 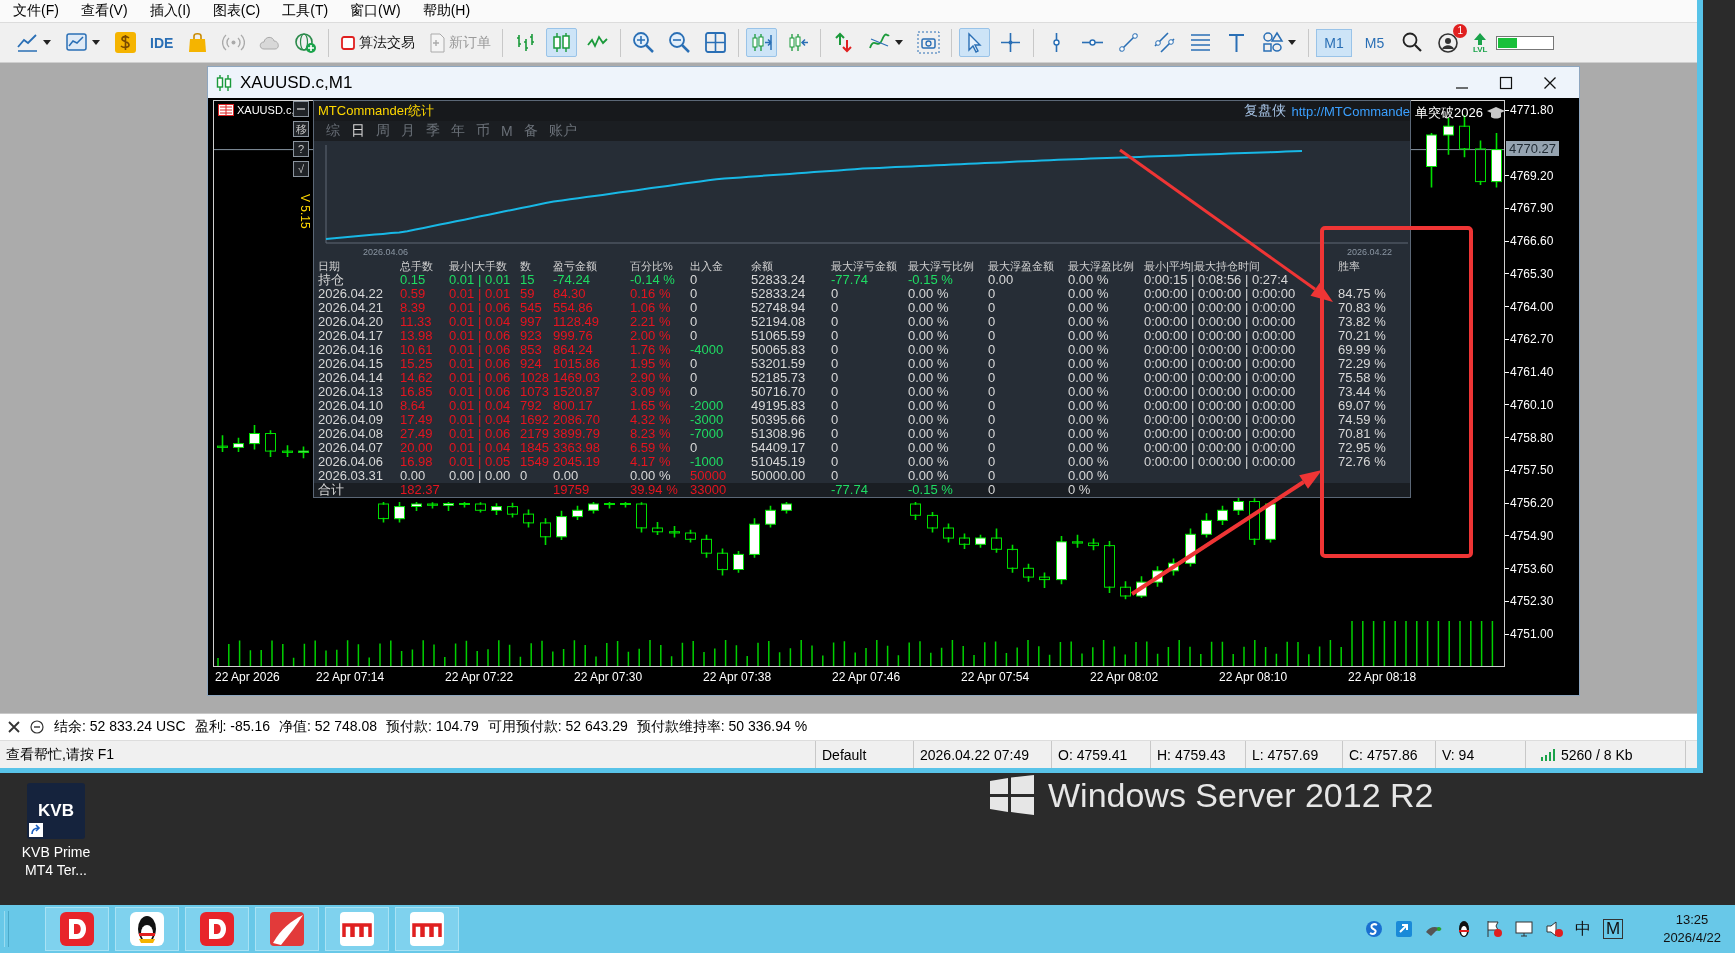 I want to click on line-chart-icon, so click(x=27, y=42).